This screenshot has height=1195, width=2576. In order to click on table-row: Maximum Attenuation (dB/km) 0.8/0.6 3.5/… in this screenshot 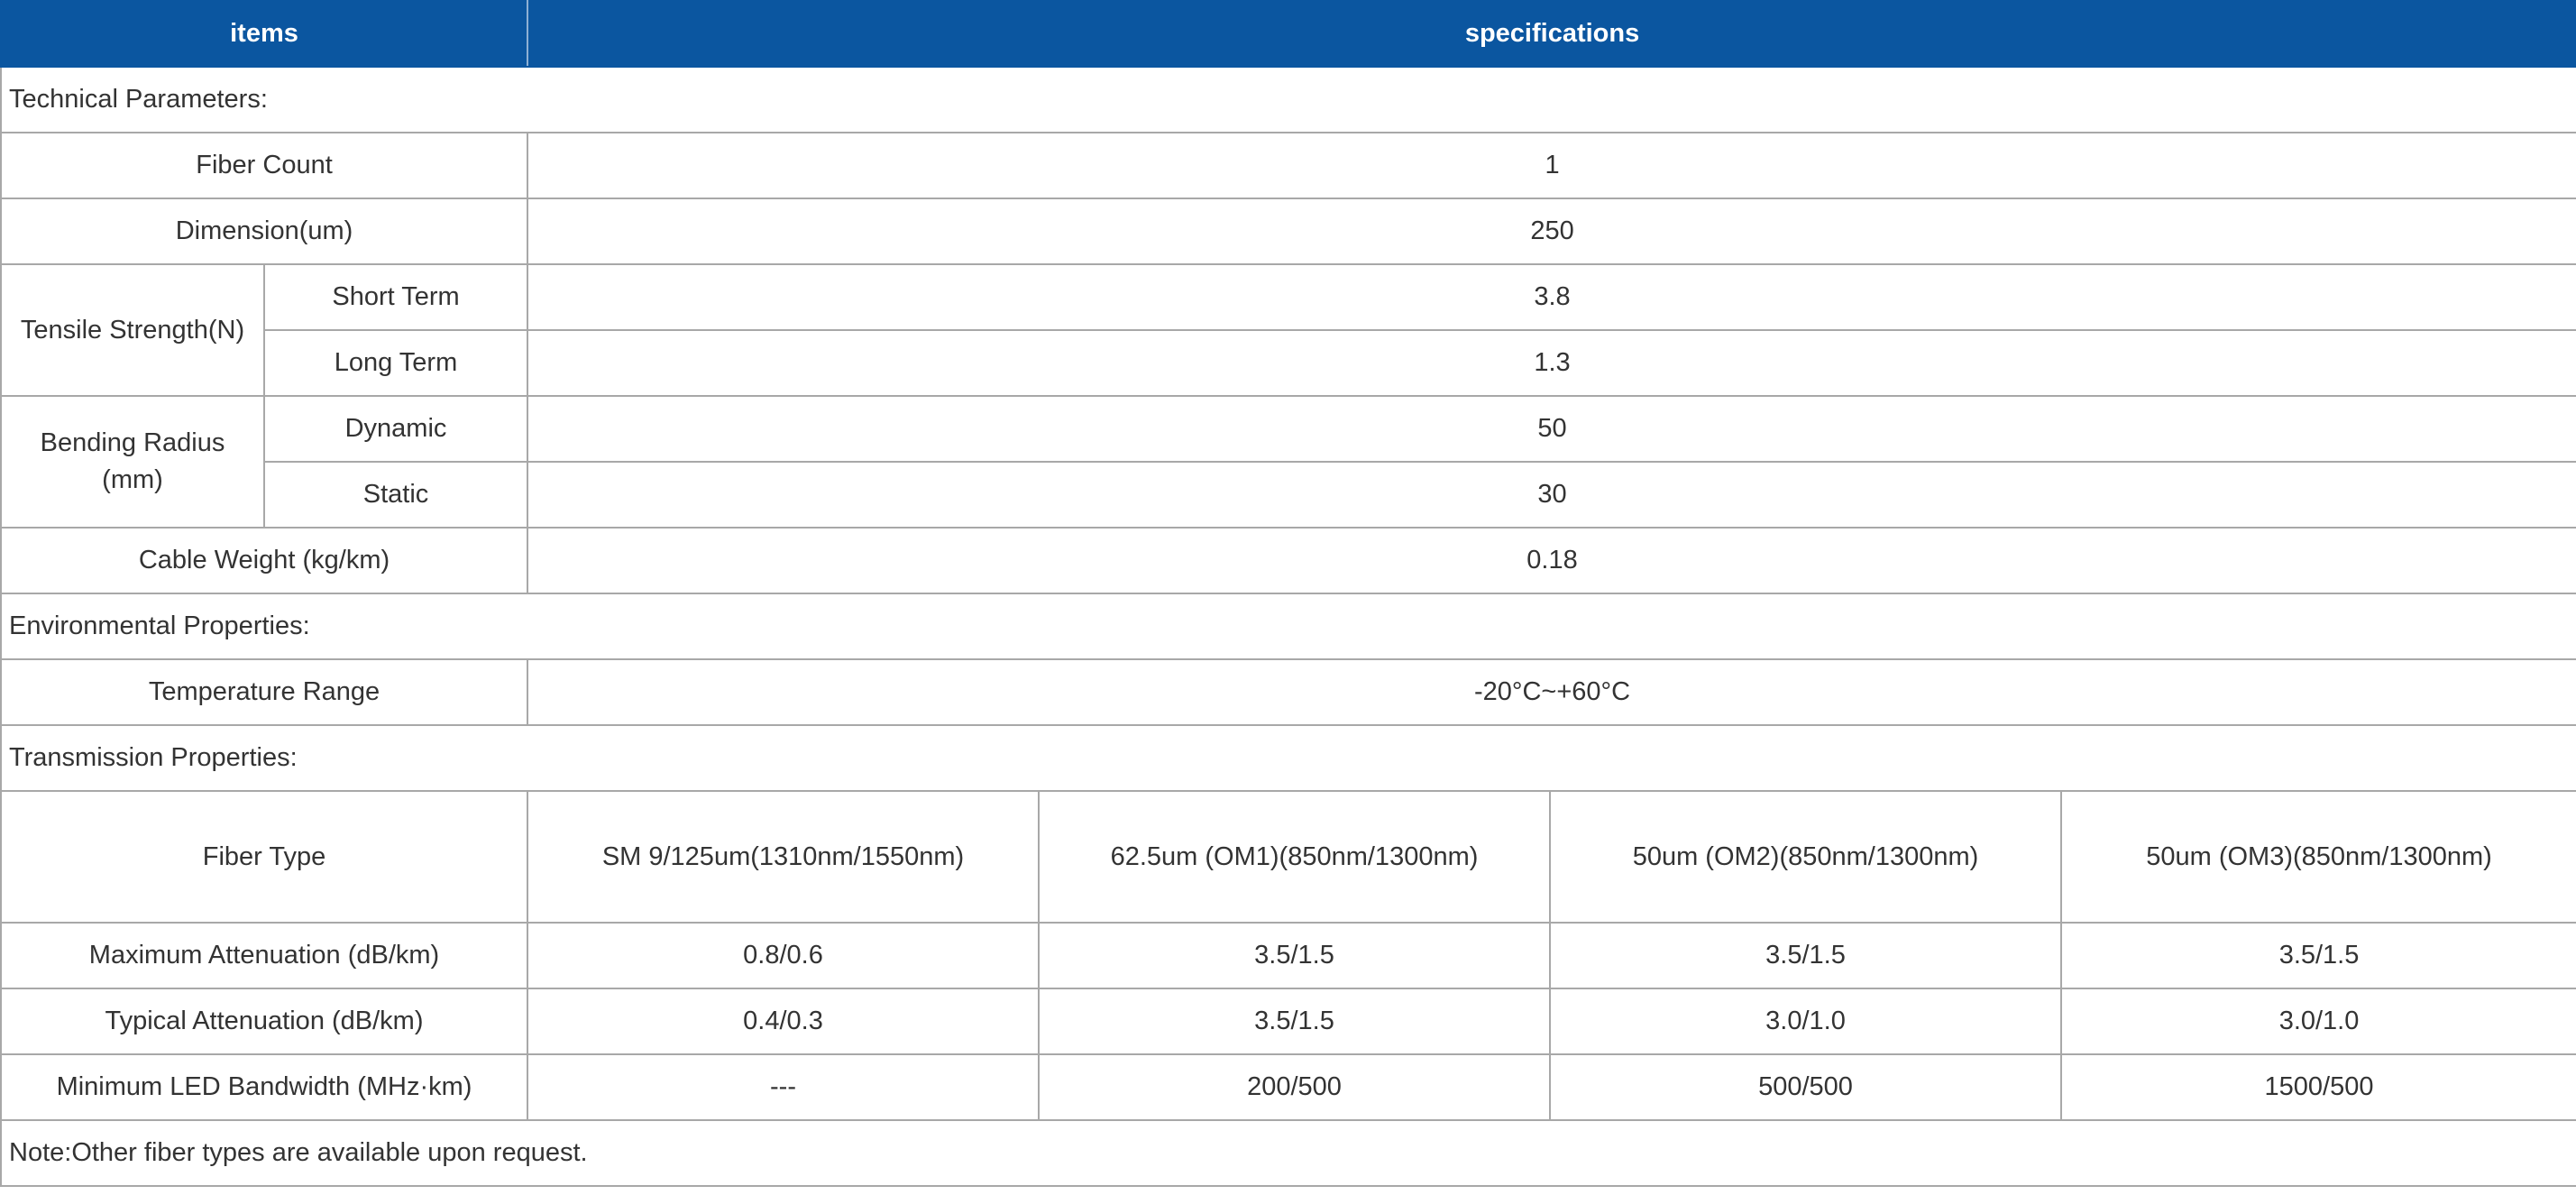, I will do `click(1288, 955)`.